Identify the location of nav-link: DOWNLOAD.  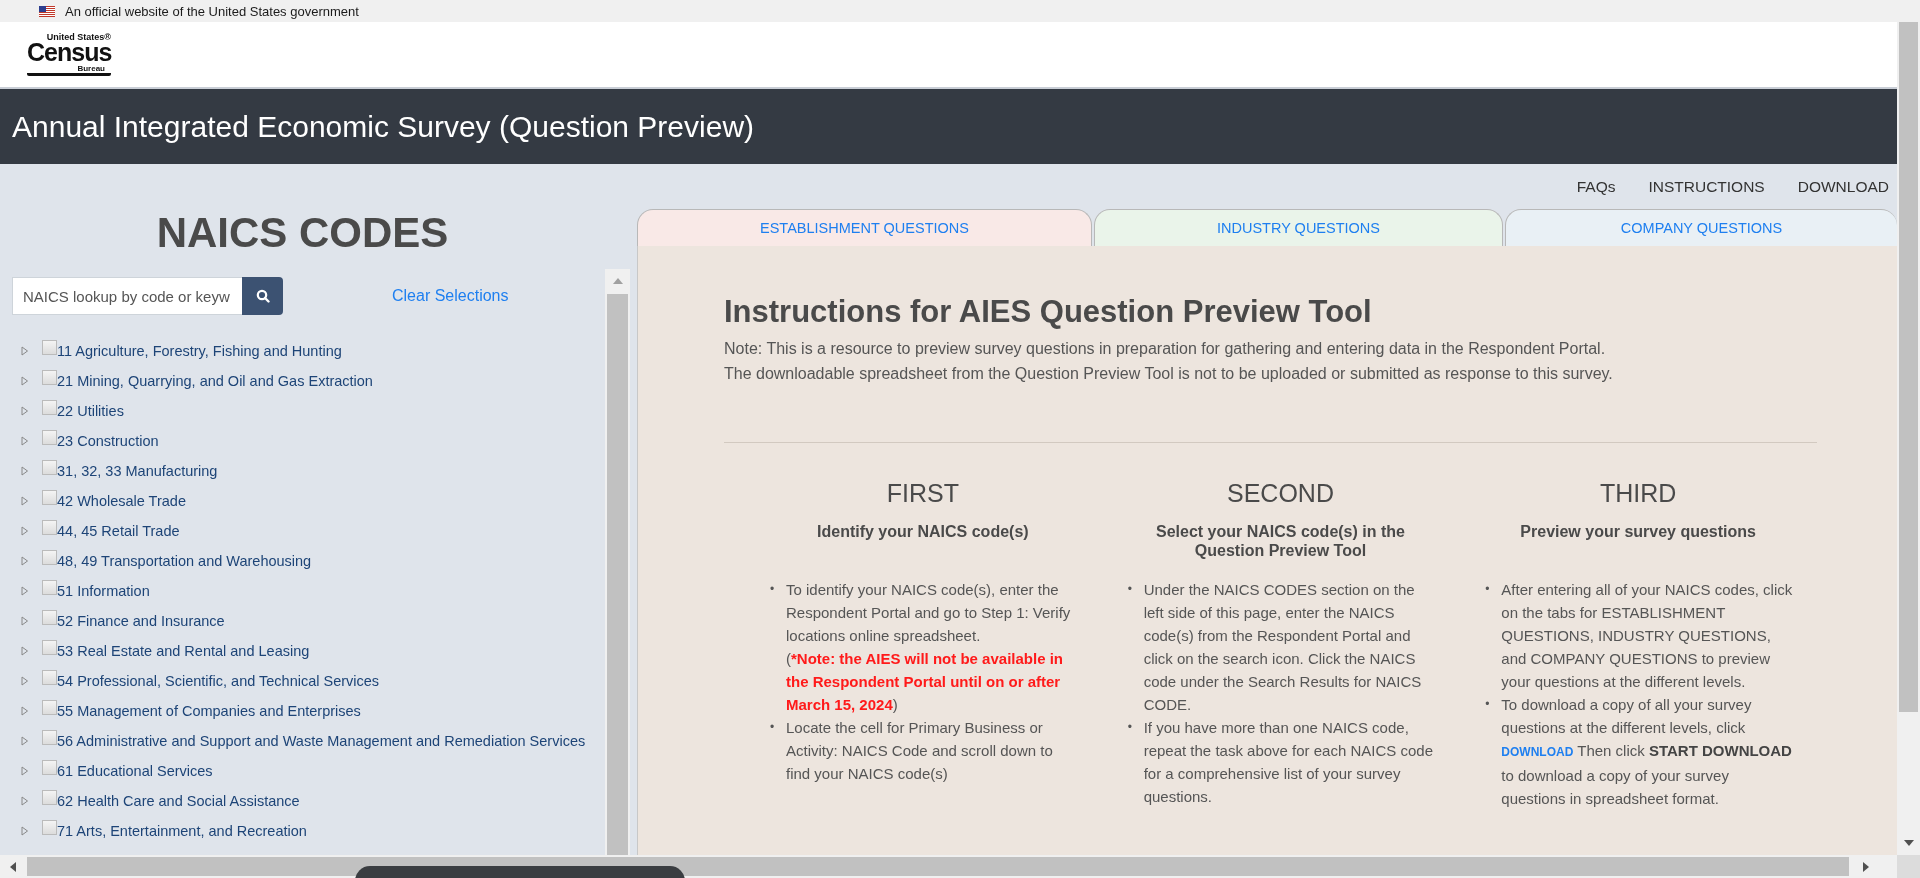
(1843, 186).